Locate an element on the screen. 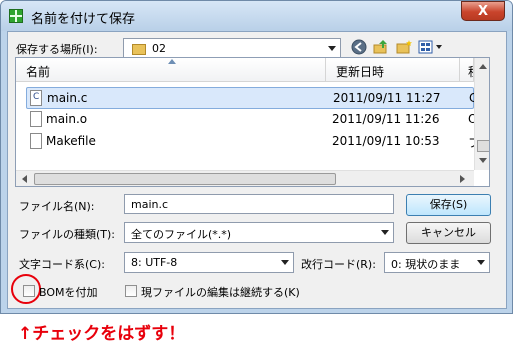  encoding-label: 文字コード系(C): is located at coordinates (62, 264).